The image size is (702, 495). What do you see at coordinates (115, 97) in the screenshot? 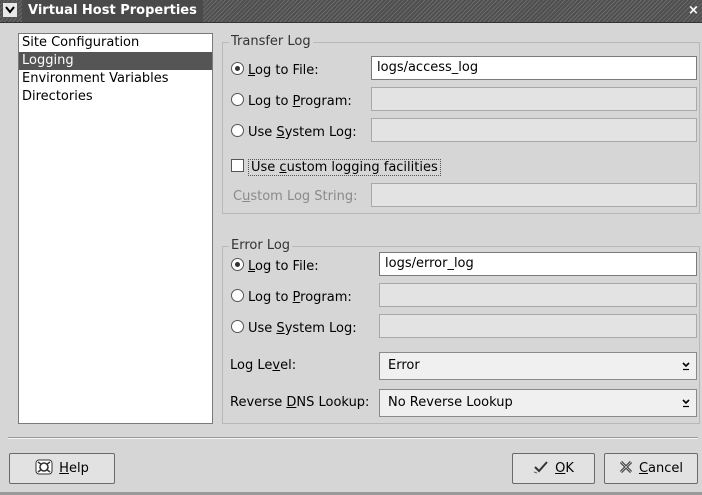
I see `sidebar-item-directories: Directories` at bounding box center [115, 97].